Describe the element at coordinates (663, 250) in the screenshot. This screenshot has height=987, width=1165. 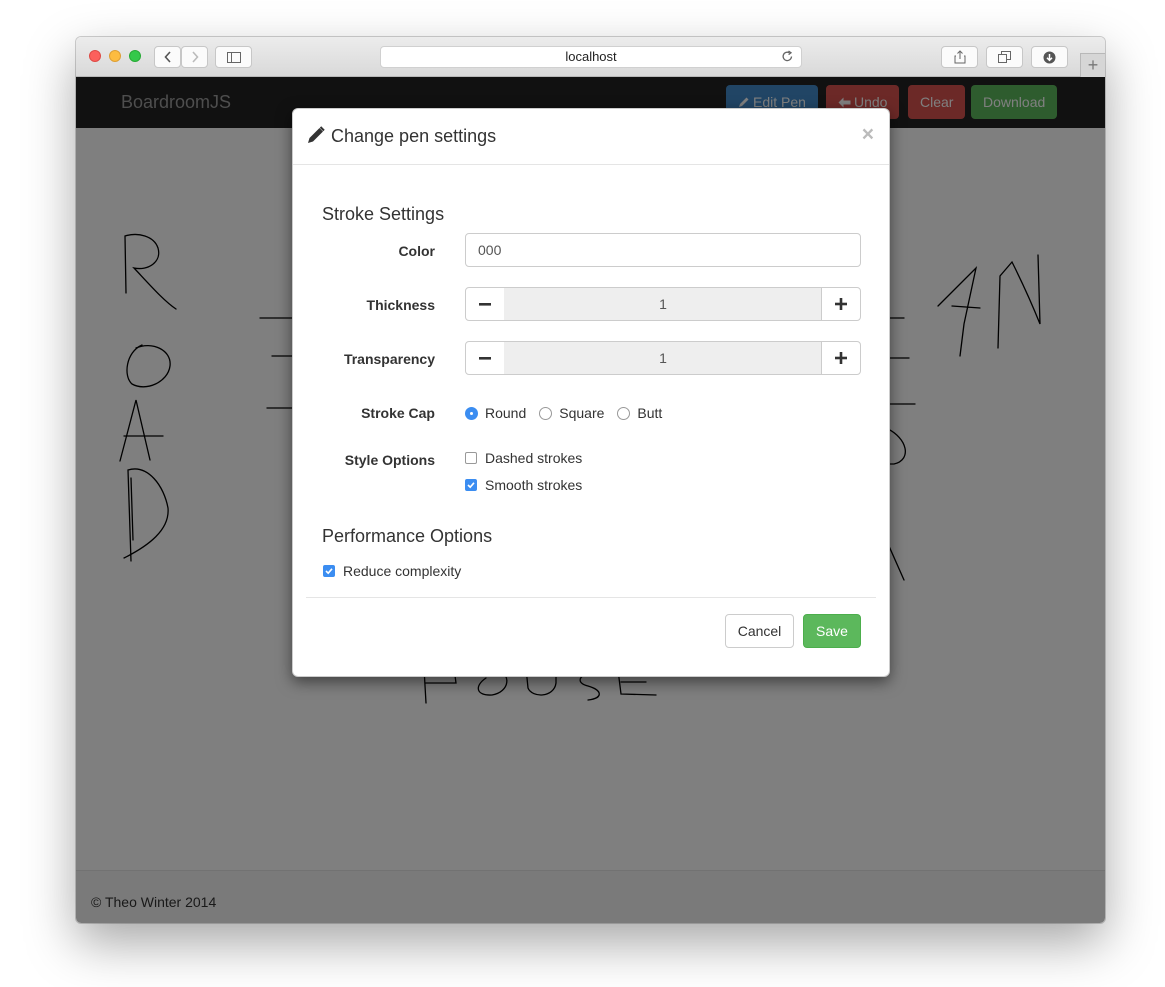
I see `color-input: 000` at that location.